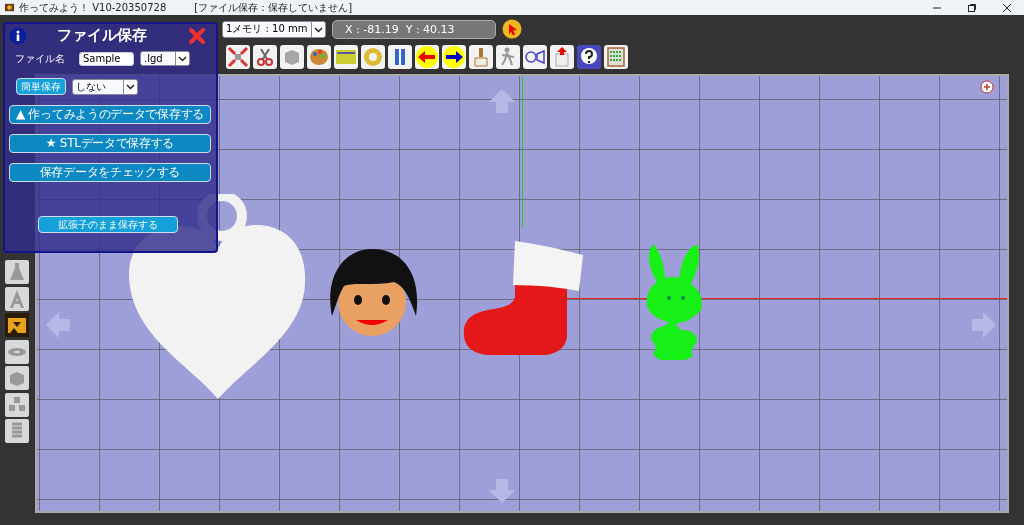 The height and width of the screenshot is (525, 1024). What do you see at coordinates (17, 404) in the screenshot?
I see `blocks-shape-icon` at bounding box center [17, 404].